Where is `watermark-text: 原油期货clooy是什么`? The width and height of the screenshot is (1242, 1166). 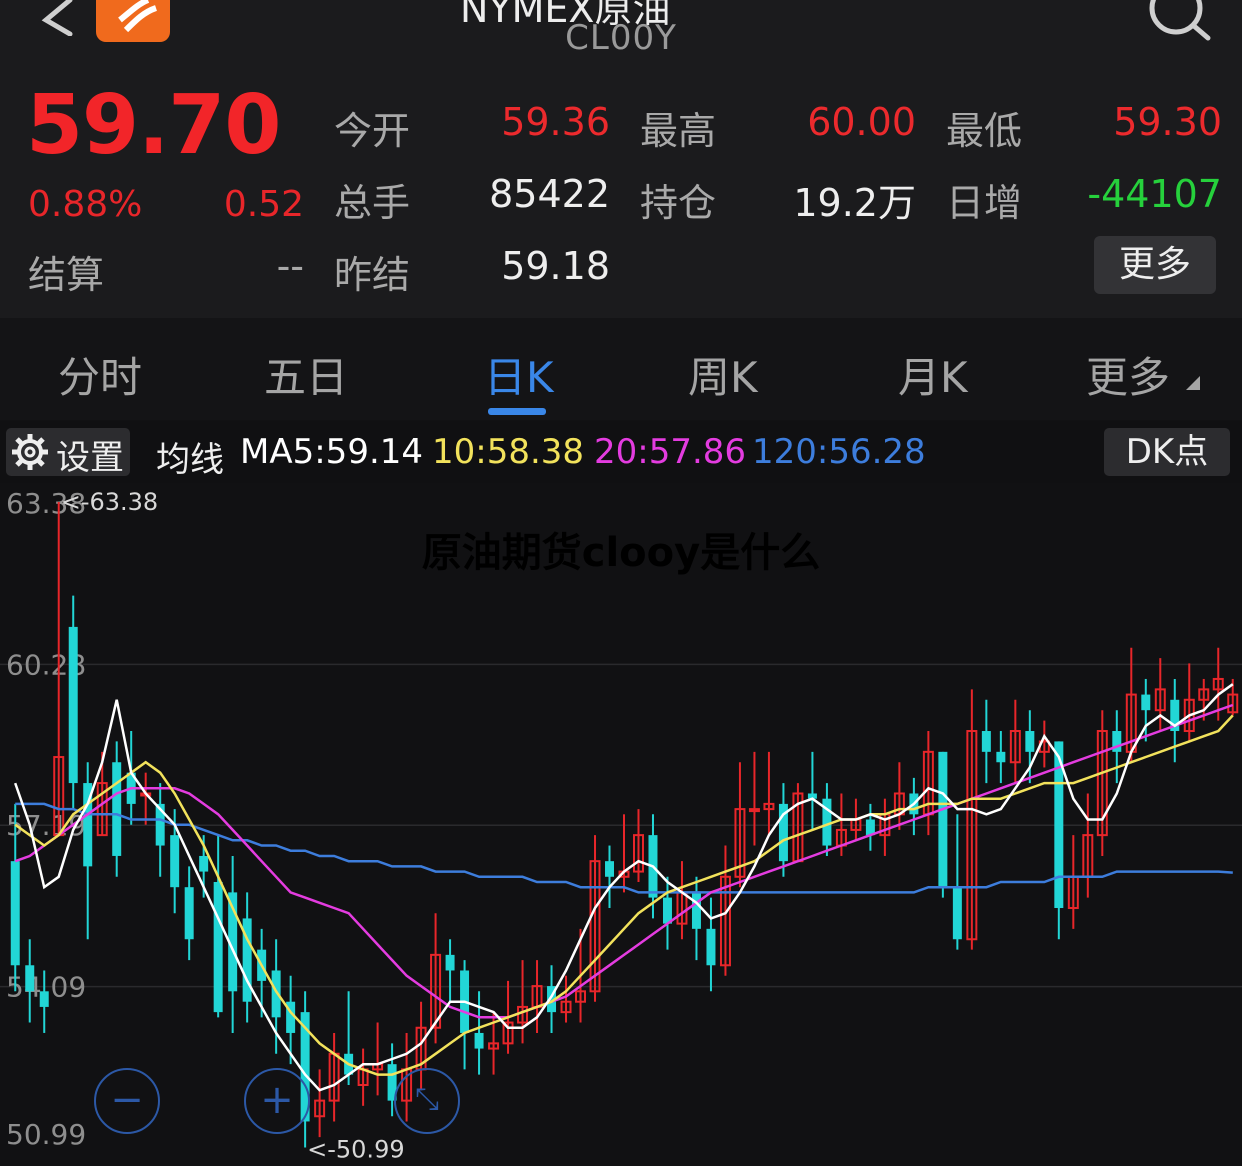
watermark-text: 原油期货clooy是什么 is located at coordinates (621, 553).